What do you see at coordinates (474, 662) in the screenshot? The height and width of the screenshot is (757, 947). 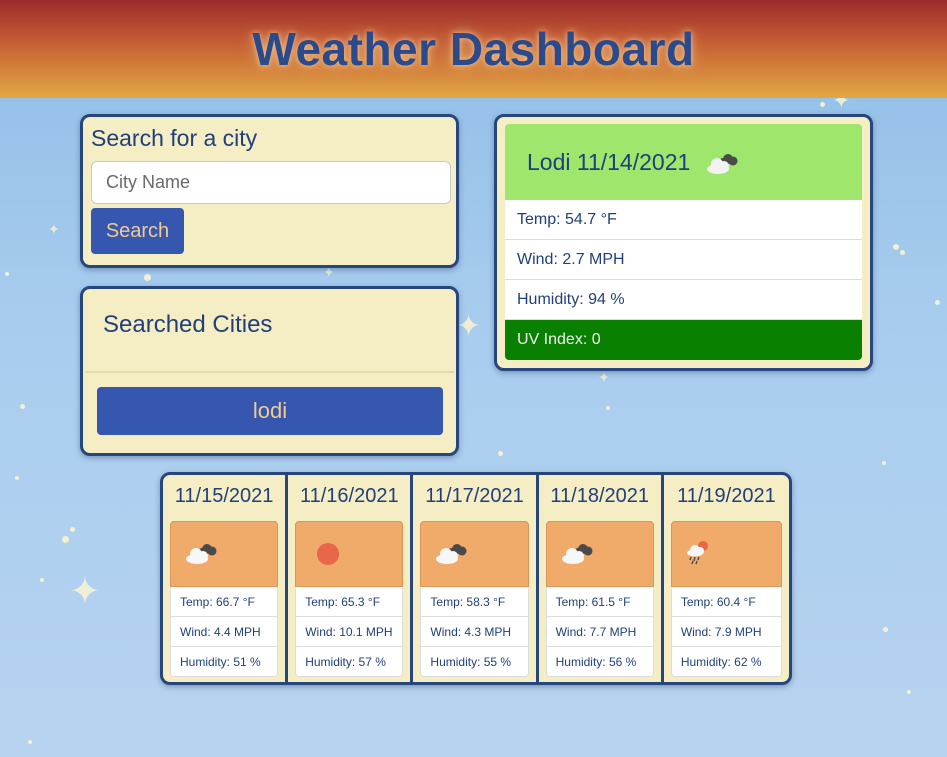 I see `forecast-humidity: Humidity: 55 %` at bounding box center [474, 662].